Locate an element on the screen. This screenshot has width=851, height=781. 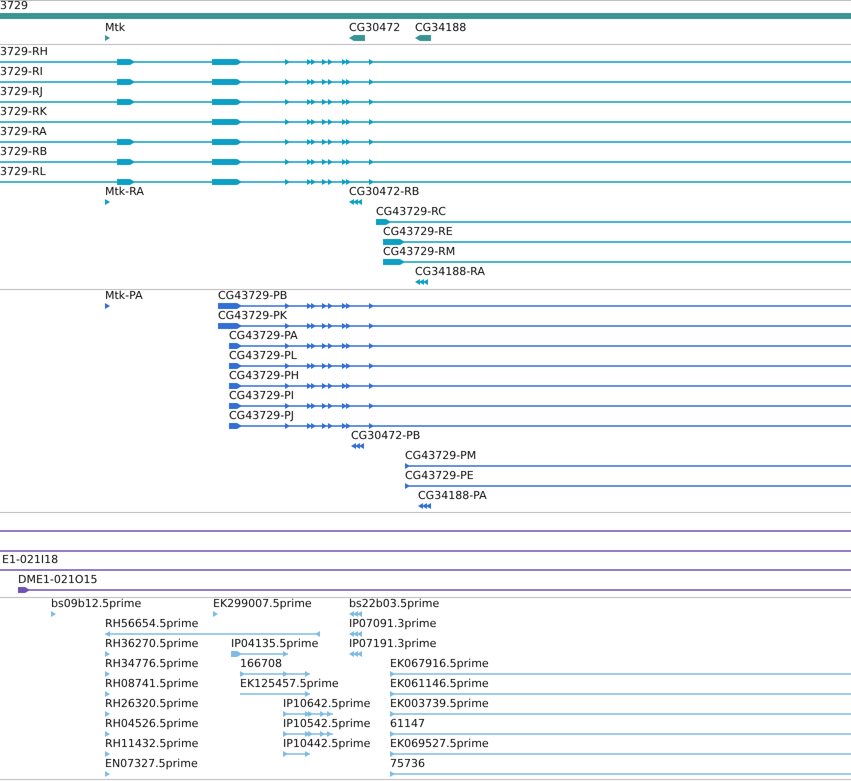
feature-label: E1-021I18 is located at coordinates (30, 560).